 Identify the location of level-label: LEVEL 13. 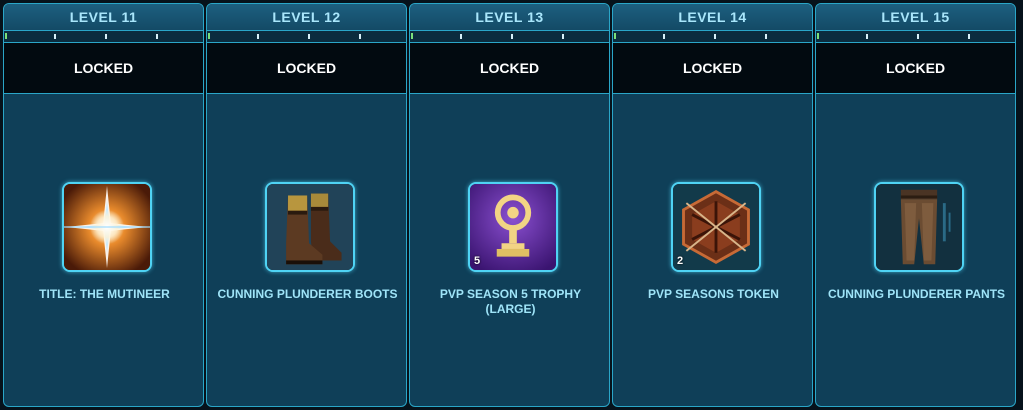
(509, 17).